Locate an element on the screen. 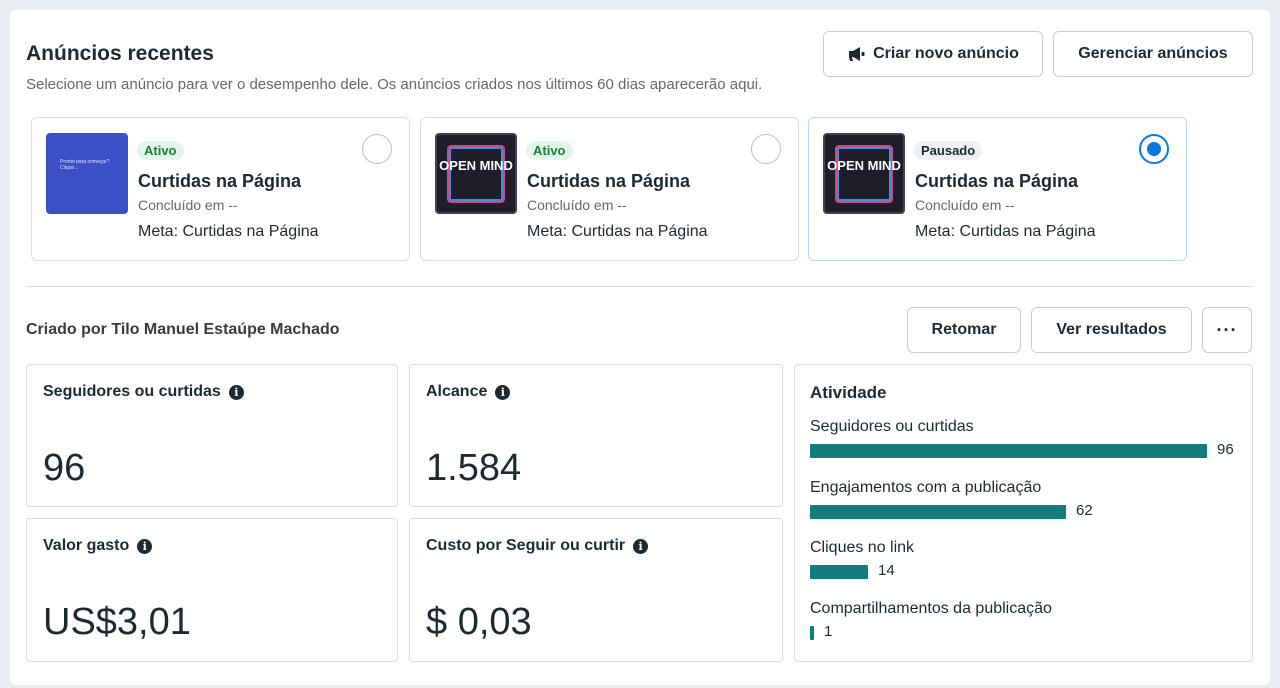 The image size is (1280, 688). activity-value: 1 is located at coordinates (828, 631).